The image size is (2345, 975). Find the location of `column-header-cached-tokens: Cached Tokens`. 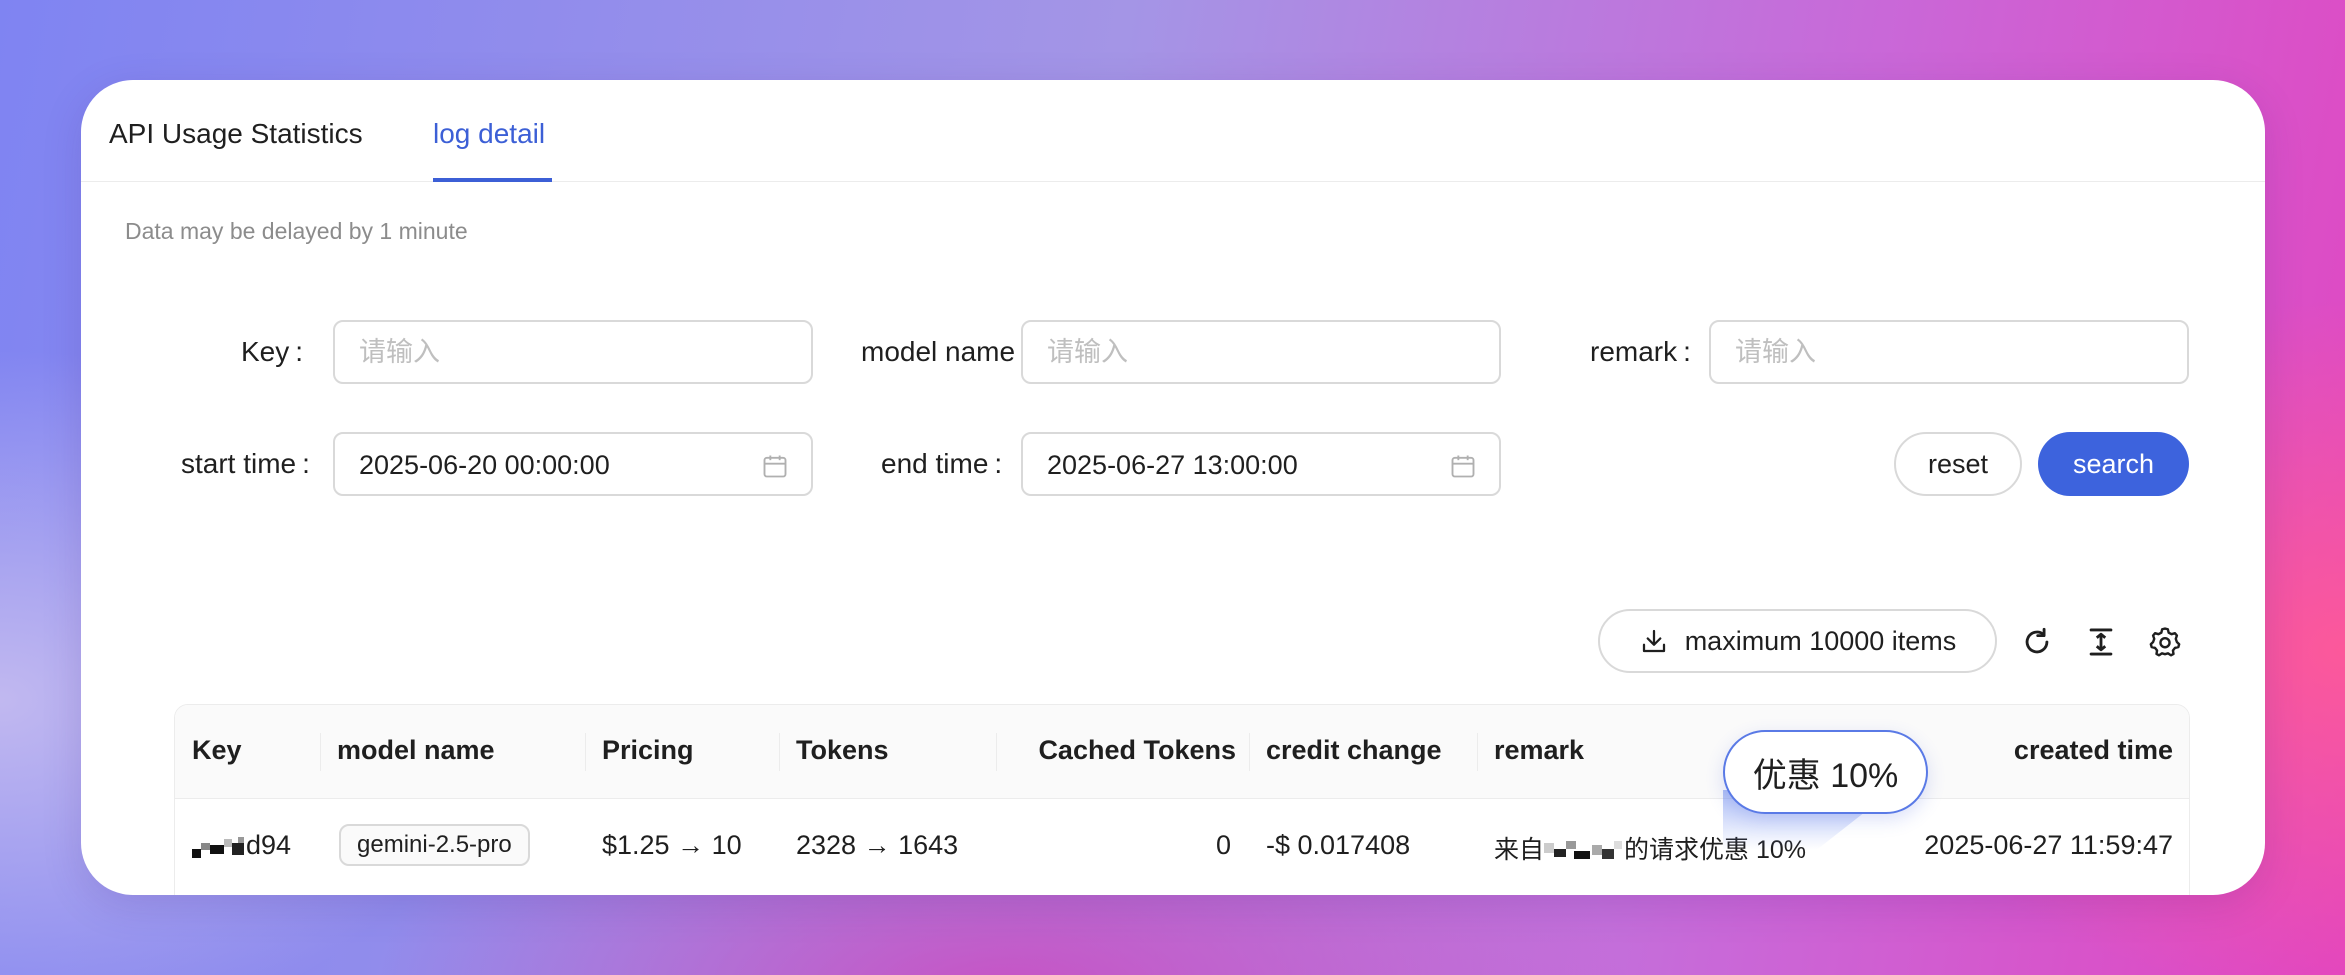

column-header-cached-tokens: Cached Tokens is located at coordinates (1137, 750).